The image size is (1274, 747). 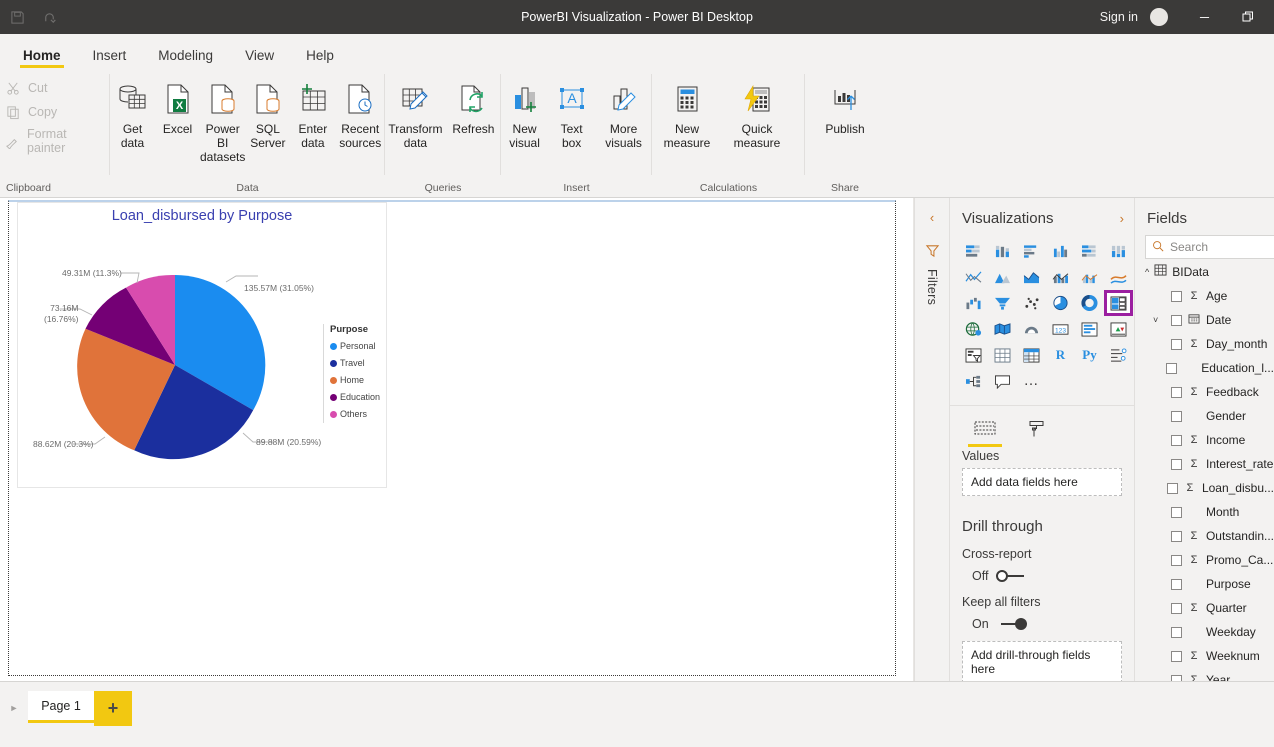 I want to click on ribbon-tab-modeling: Modeling, so click(x=185, y=58).